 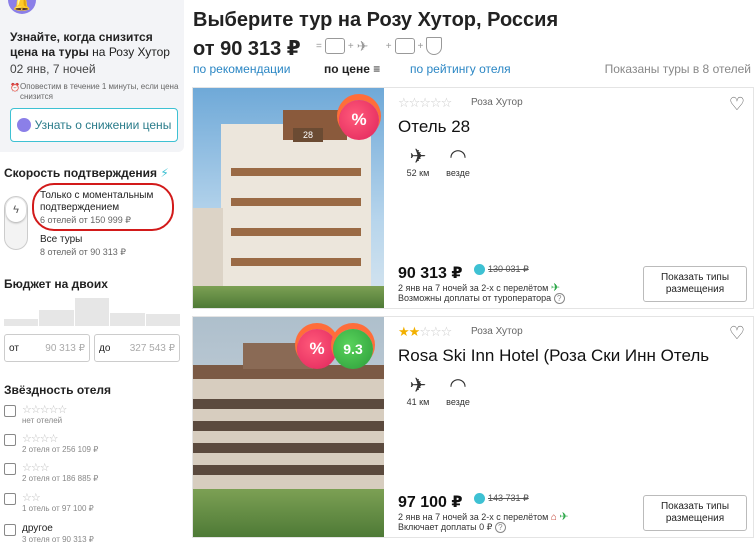 What do you see at coordinates (501, 498) in the screenshot?
I see `old-price: 143 731 ₽` at bounding box center [501, 498].